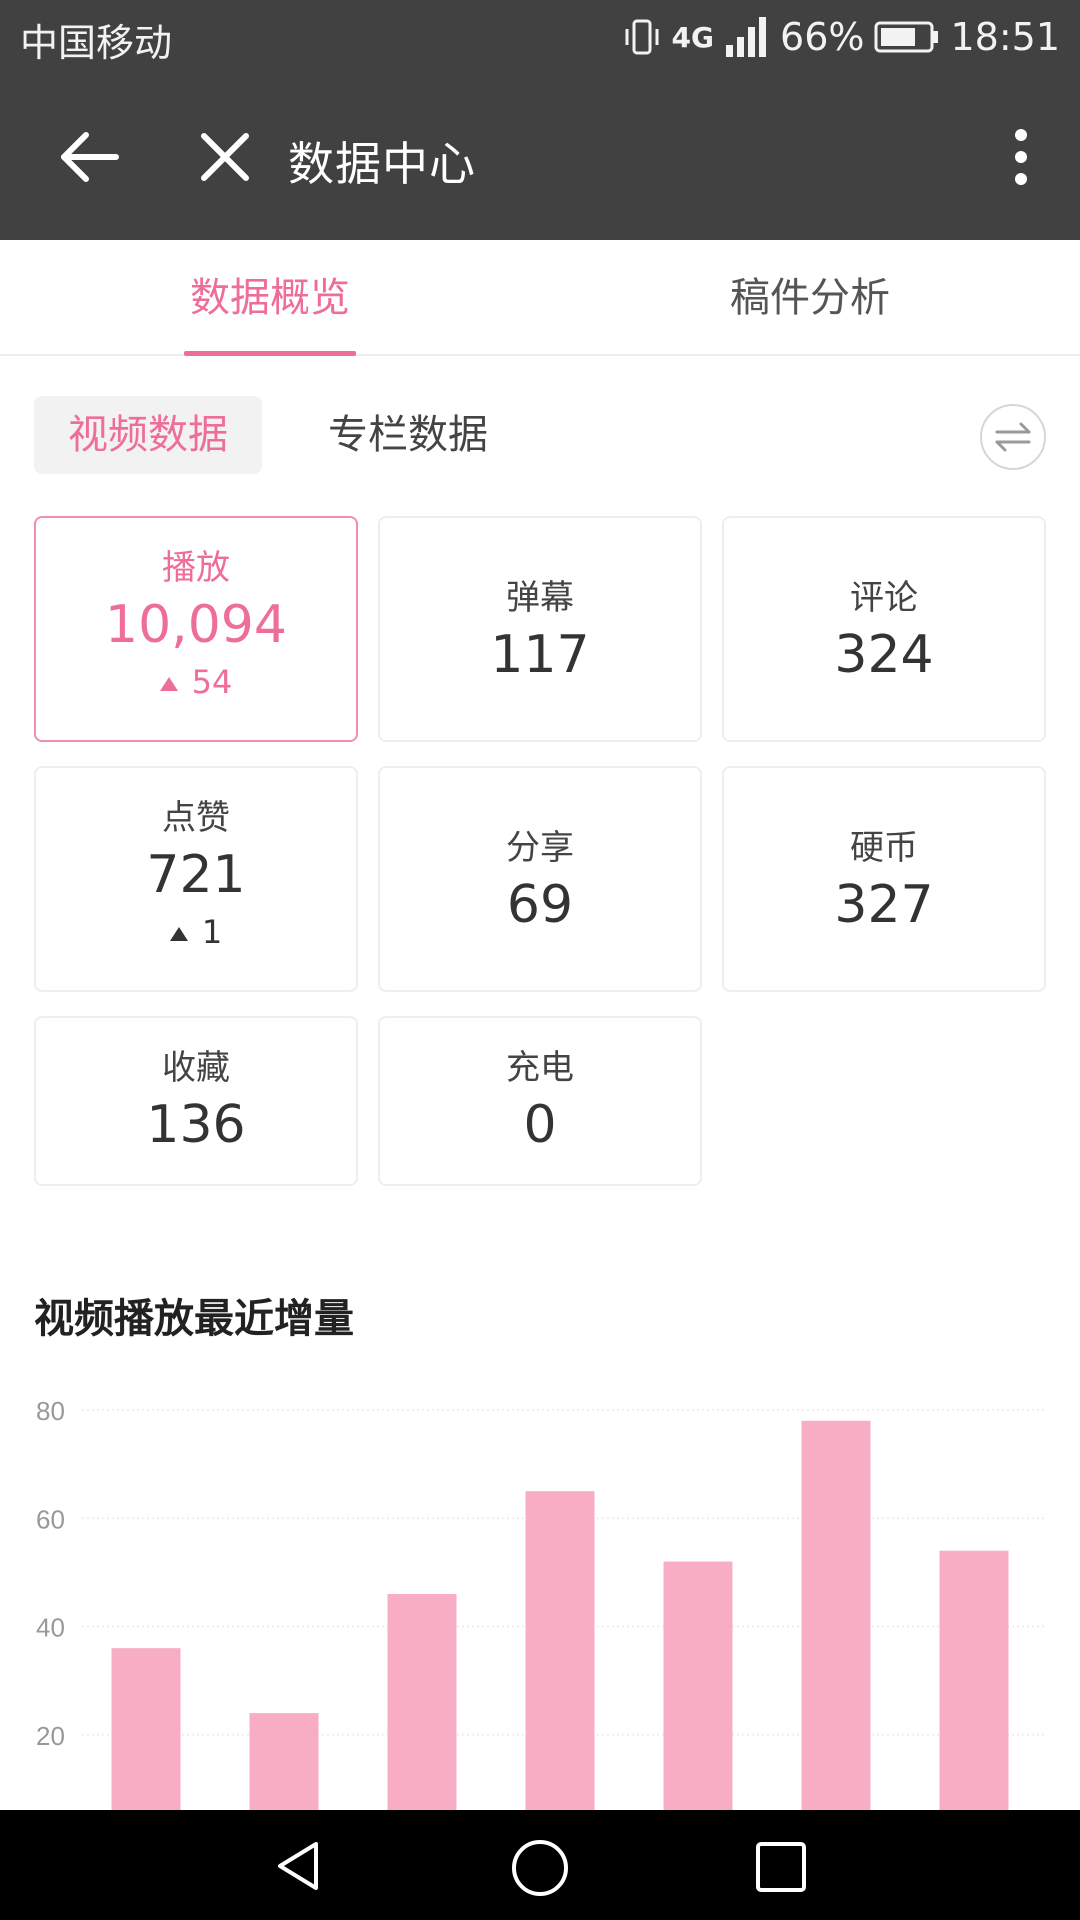 This screenshot has height=1920, width=1080. Describe the element at coordinates (212, 932) in the screenshot. I see `stat-delta-value: 1` at that location.